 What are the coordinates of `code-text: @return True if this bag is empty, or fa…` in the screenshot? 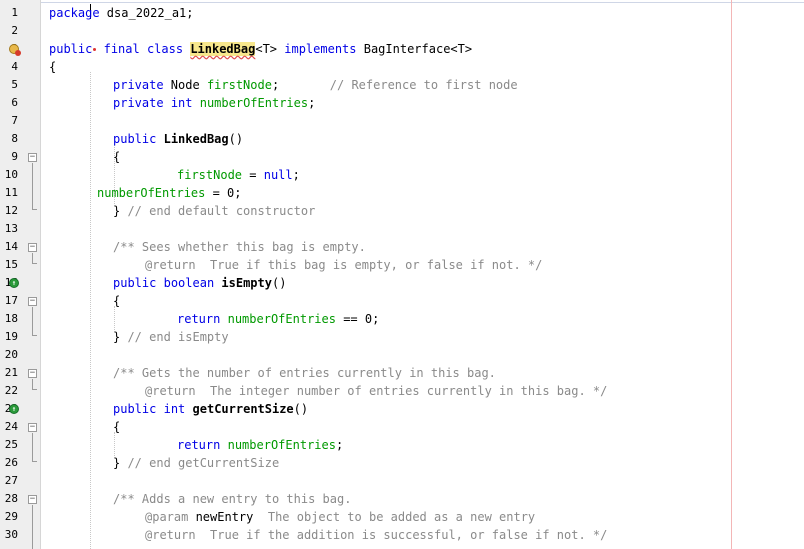 It's located at (343, 265).